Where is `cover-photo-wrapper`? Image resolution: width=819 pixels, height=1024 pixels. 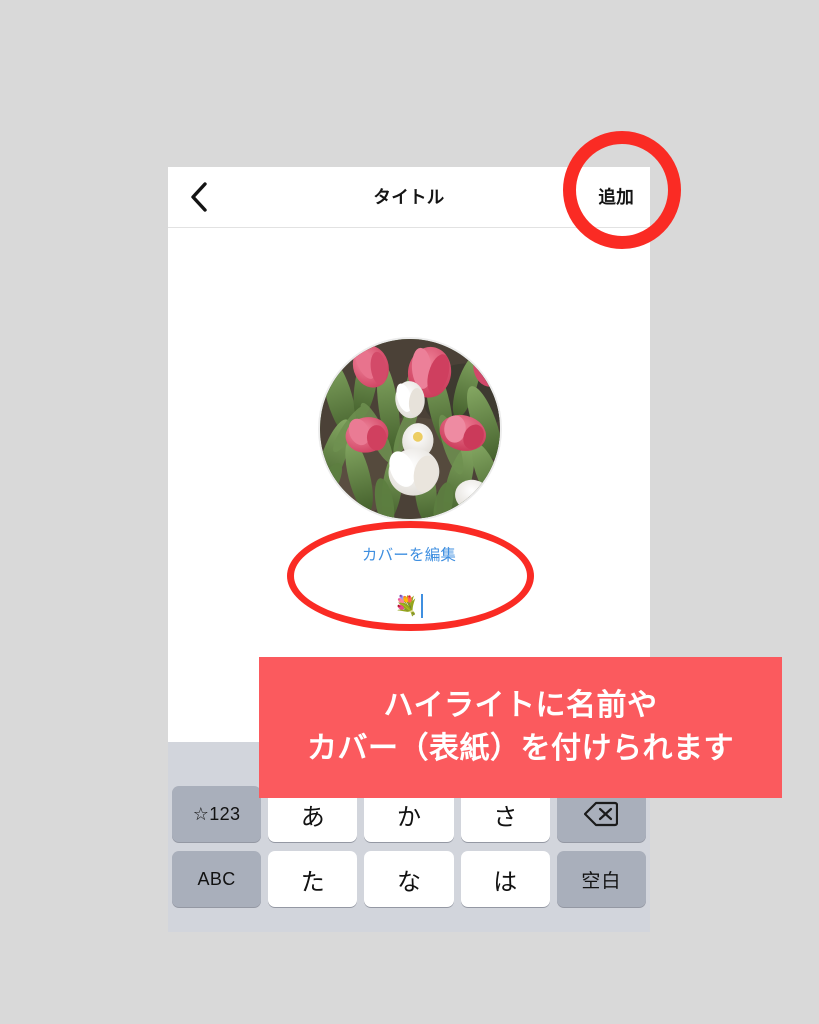
cover-photo-wrapper is located at coordinates (410, 429).